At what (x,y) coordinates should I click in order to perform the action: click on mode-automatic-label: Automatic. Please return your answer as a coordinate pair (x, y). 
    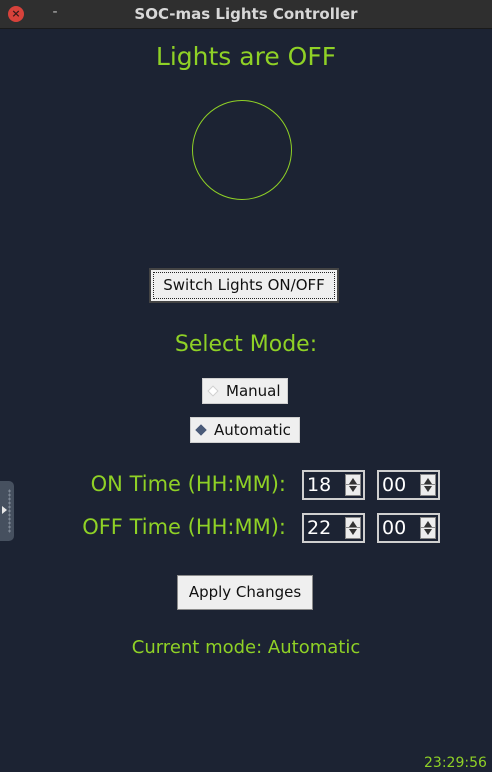
    Looking at the image, I should click on (252, 430).